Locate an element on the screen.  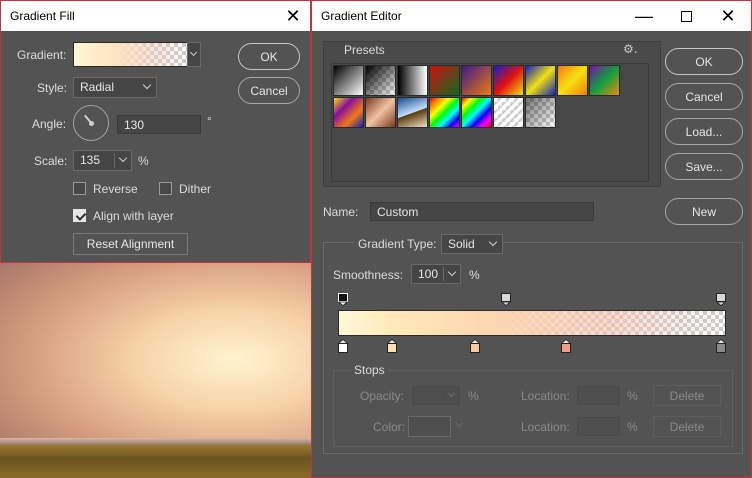
gradient-bar-area is located at coordinates (532, 323).